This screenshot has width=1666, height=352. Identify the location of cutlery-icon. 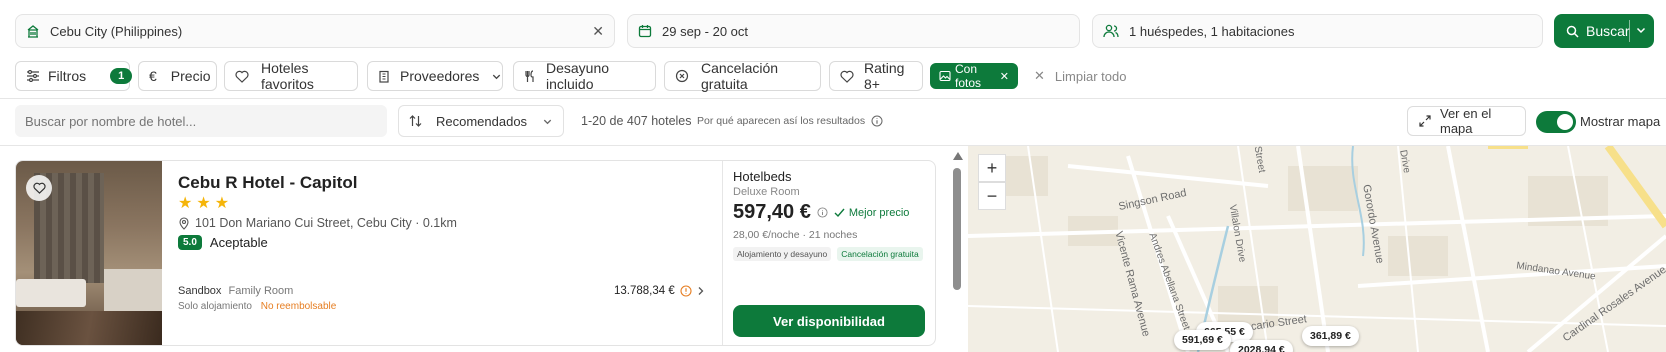
(530, 76).